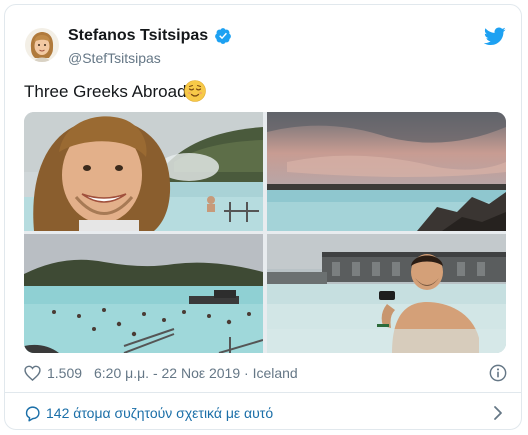  What do you see at coordinates (32, 373) in the screenshot?
I see `heart-icon` at bounding box center [32, 373].